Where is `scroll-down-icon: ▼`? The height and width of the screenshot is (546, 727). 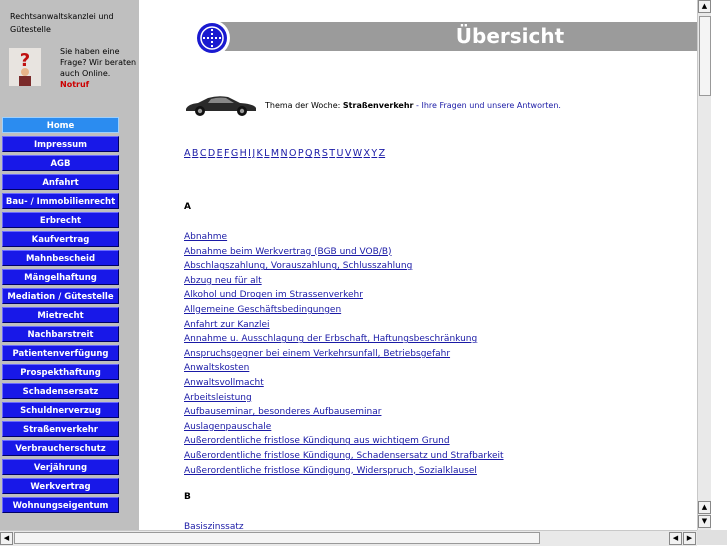 scroll-down-icon: ▼ is located at coordinates (704, 521).